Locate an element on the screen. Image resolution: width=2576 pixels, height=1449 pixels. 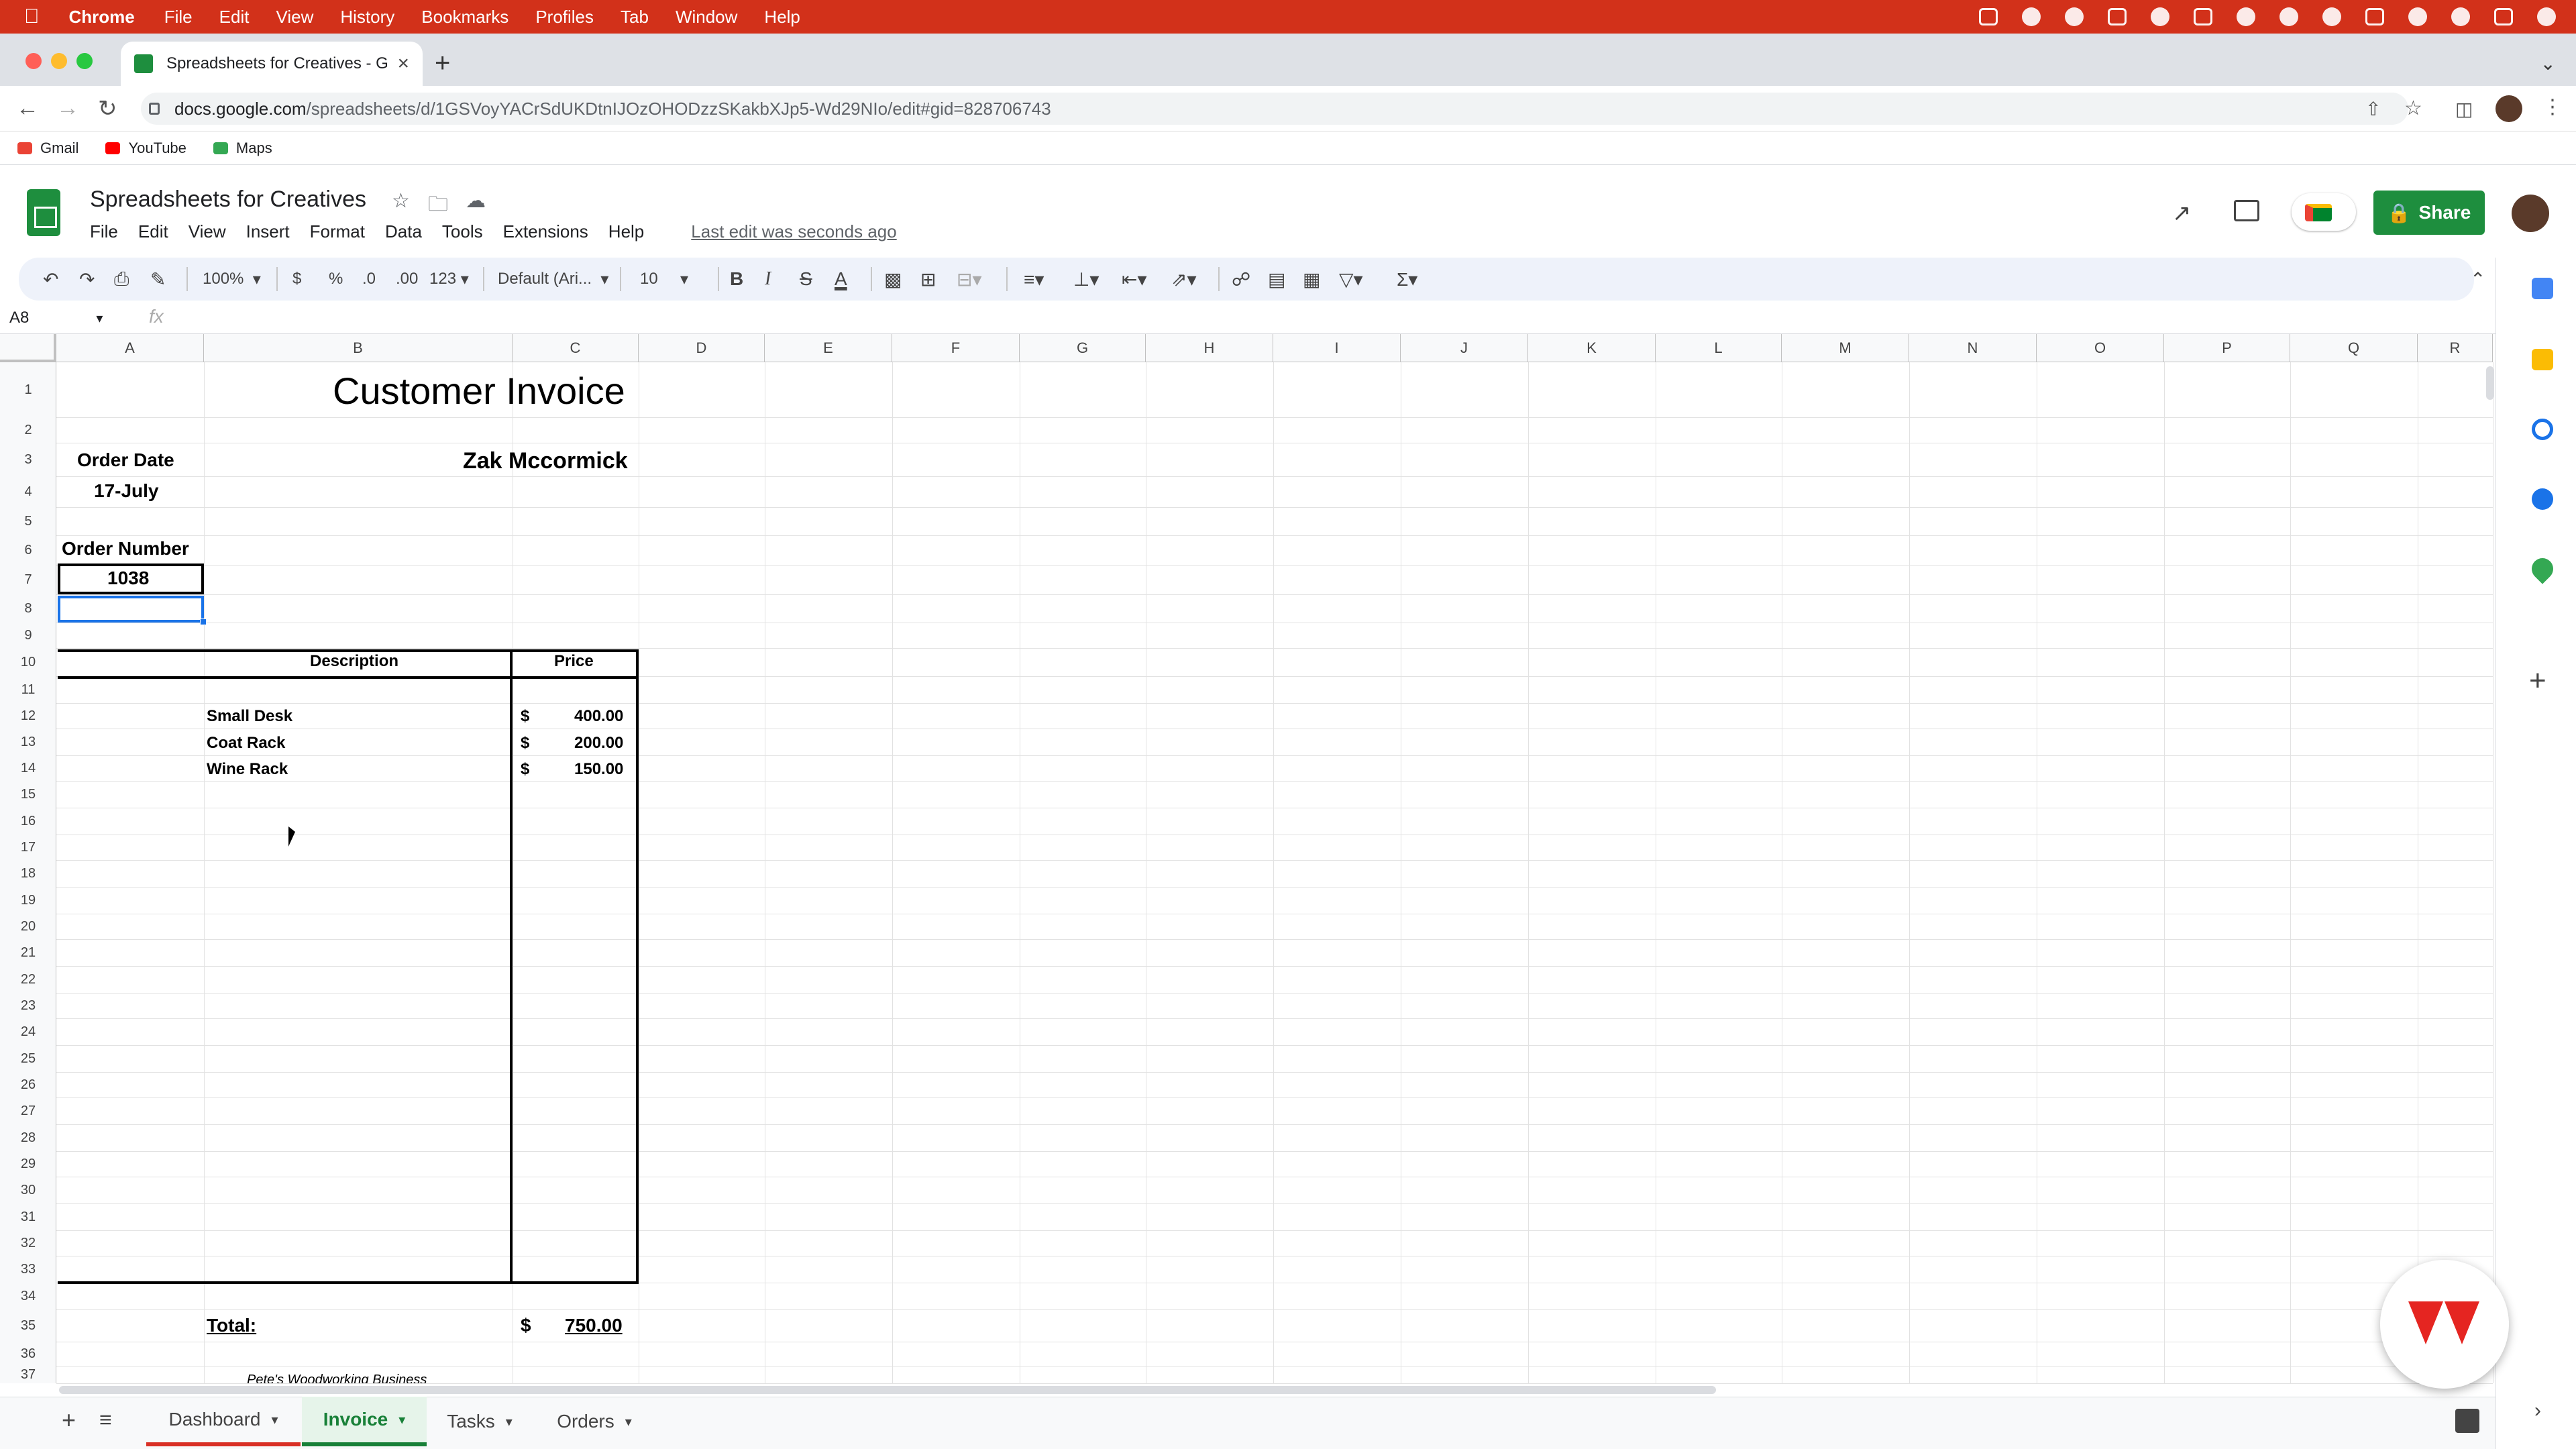
total-label: Total: is located at coordinates (231, 1325).